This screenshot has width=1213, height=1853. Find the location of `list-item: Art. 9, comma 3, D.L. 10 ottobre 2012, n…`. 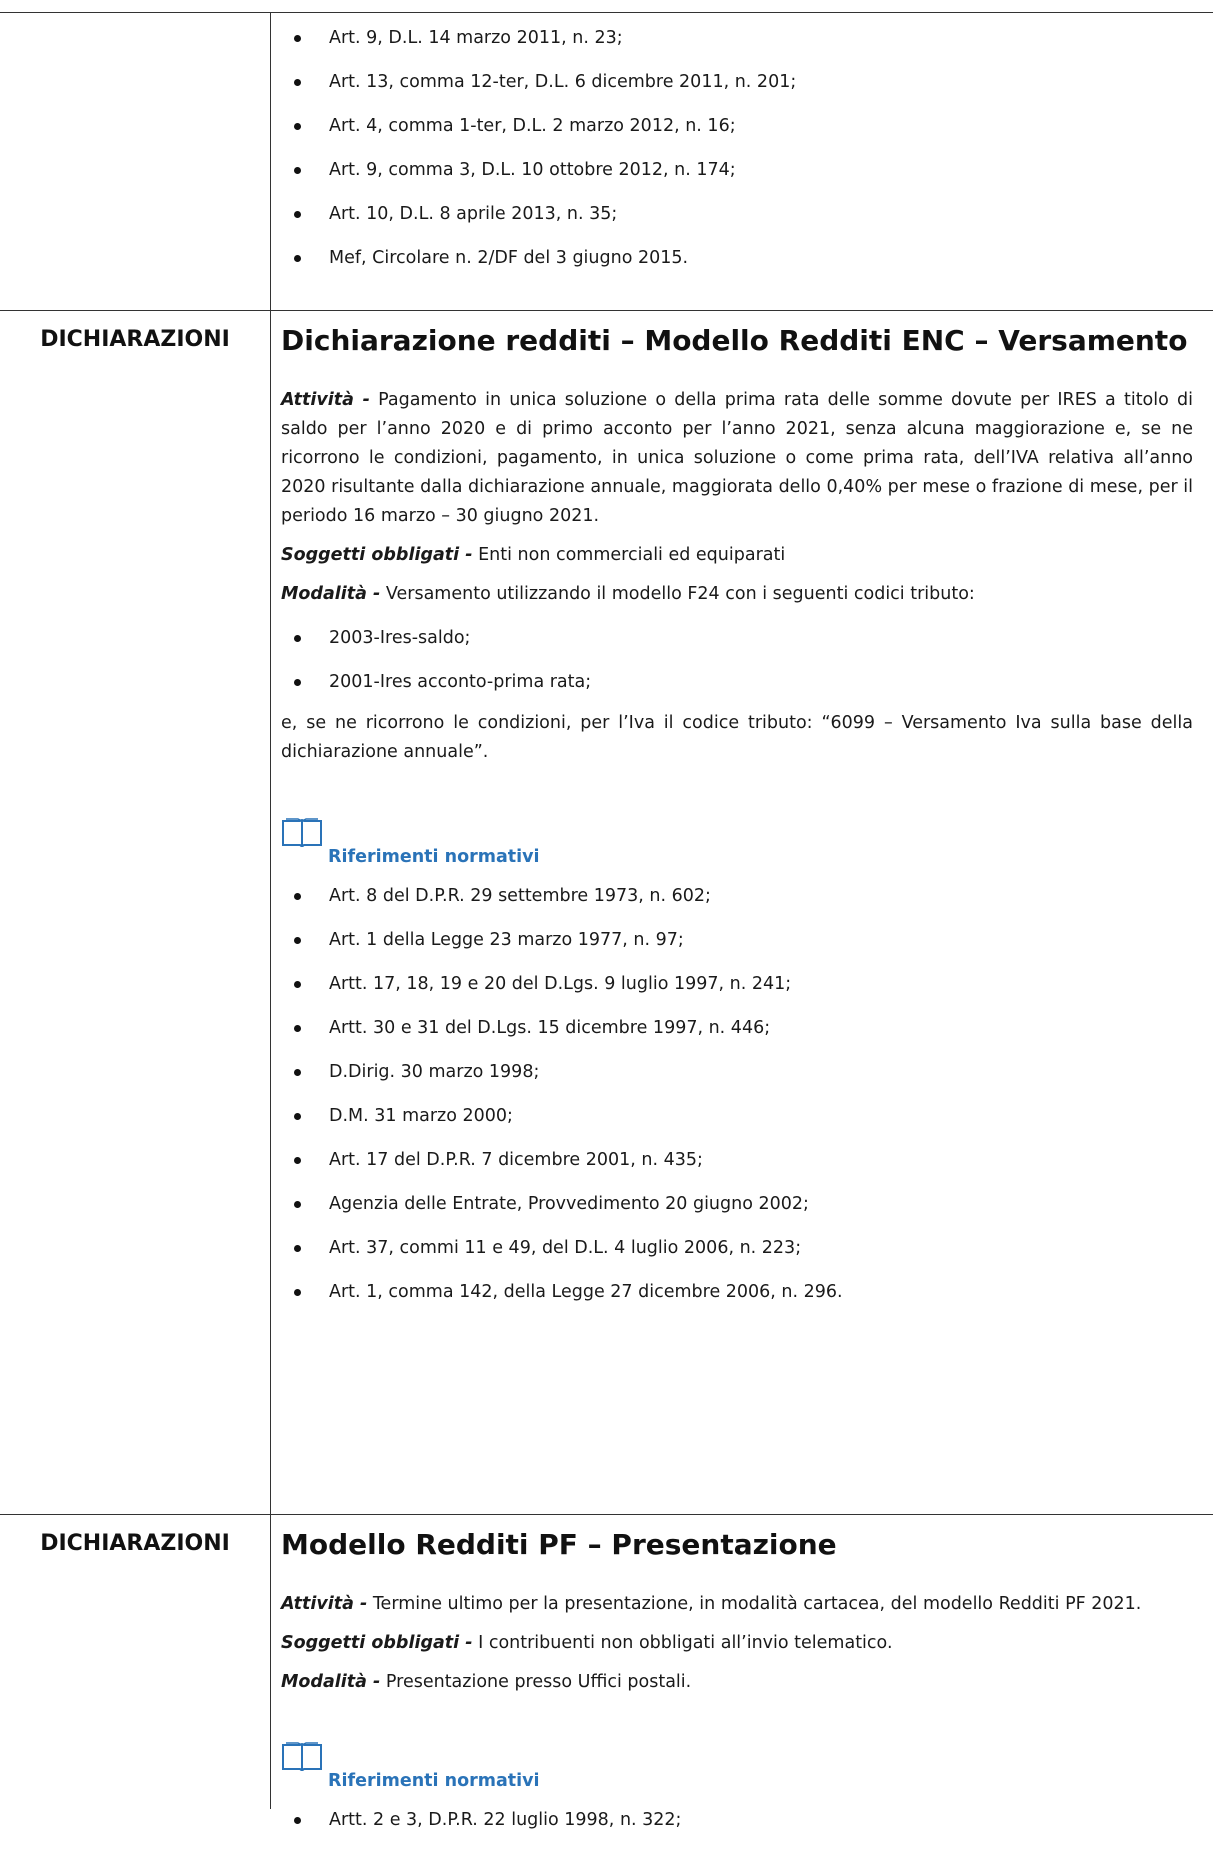

list-item: Art. 9, comma 3, D.L. 10 ottobre 2012, n… is located at coordinates (737, 170).